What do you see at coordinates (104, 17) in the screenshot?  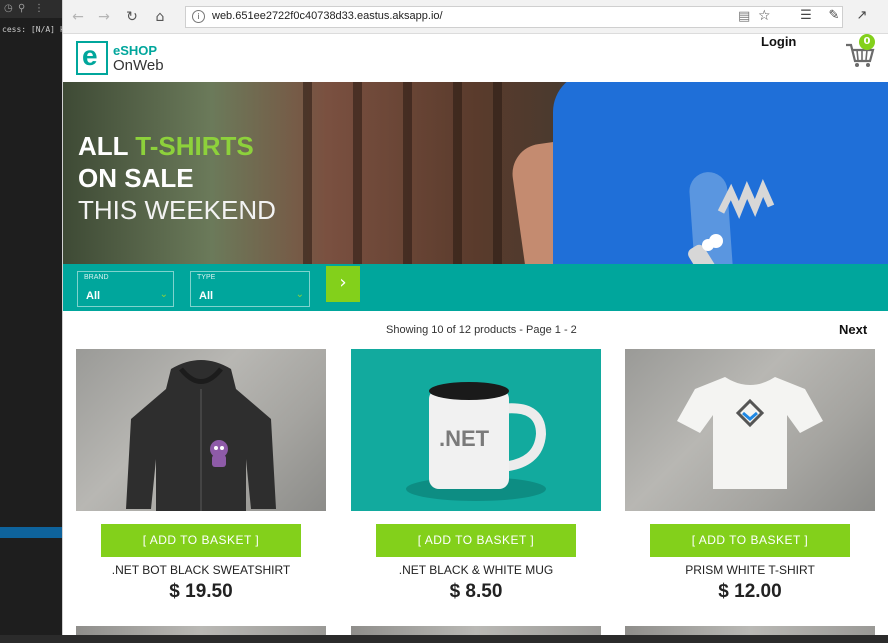 I see `forward-arrow-icon: →` at bounding box center [104, 17].